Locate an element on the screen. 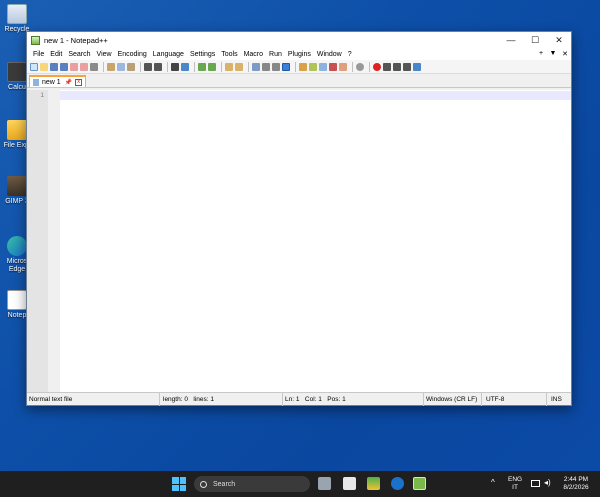 Image resolution: width=600 pixels, height=497 pixels. store-icon is located at coordinates (373, 483).